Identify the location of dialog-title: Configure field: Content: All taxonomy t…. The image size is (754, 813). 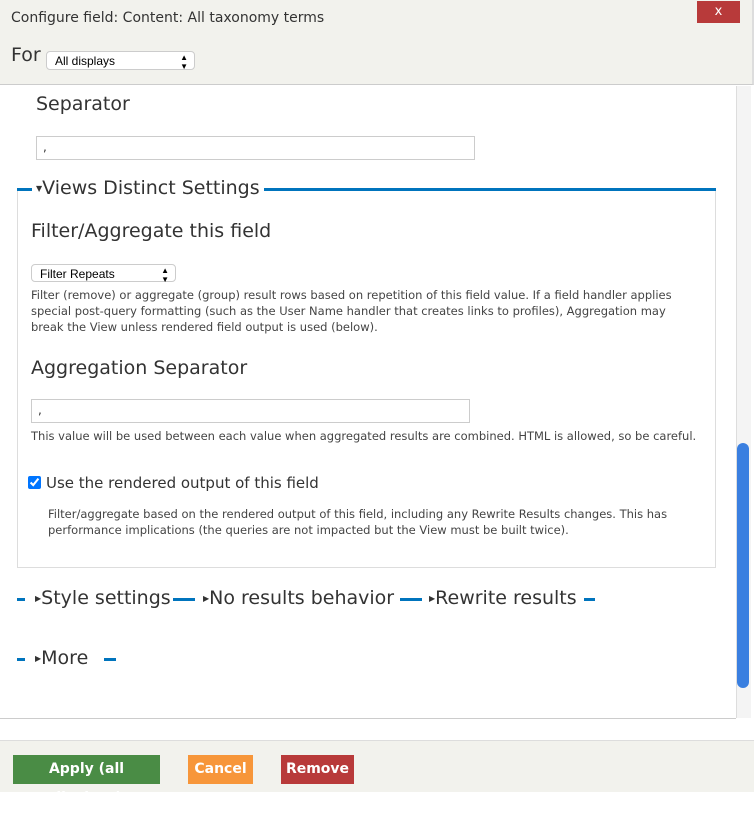
(168, 18).